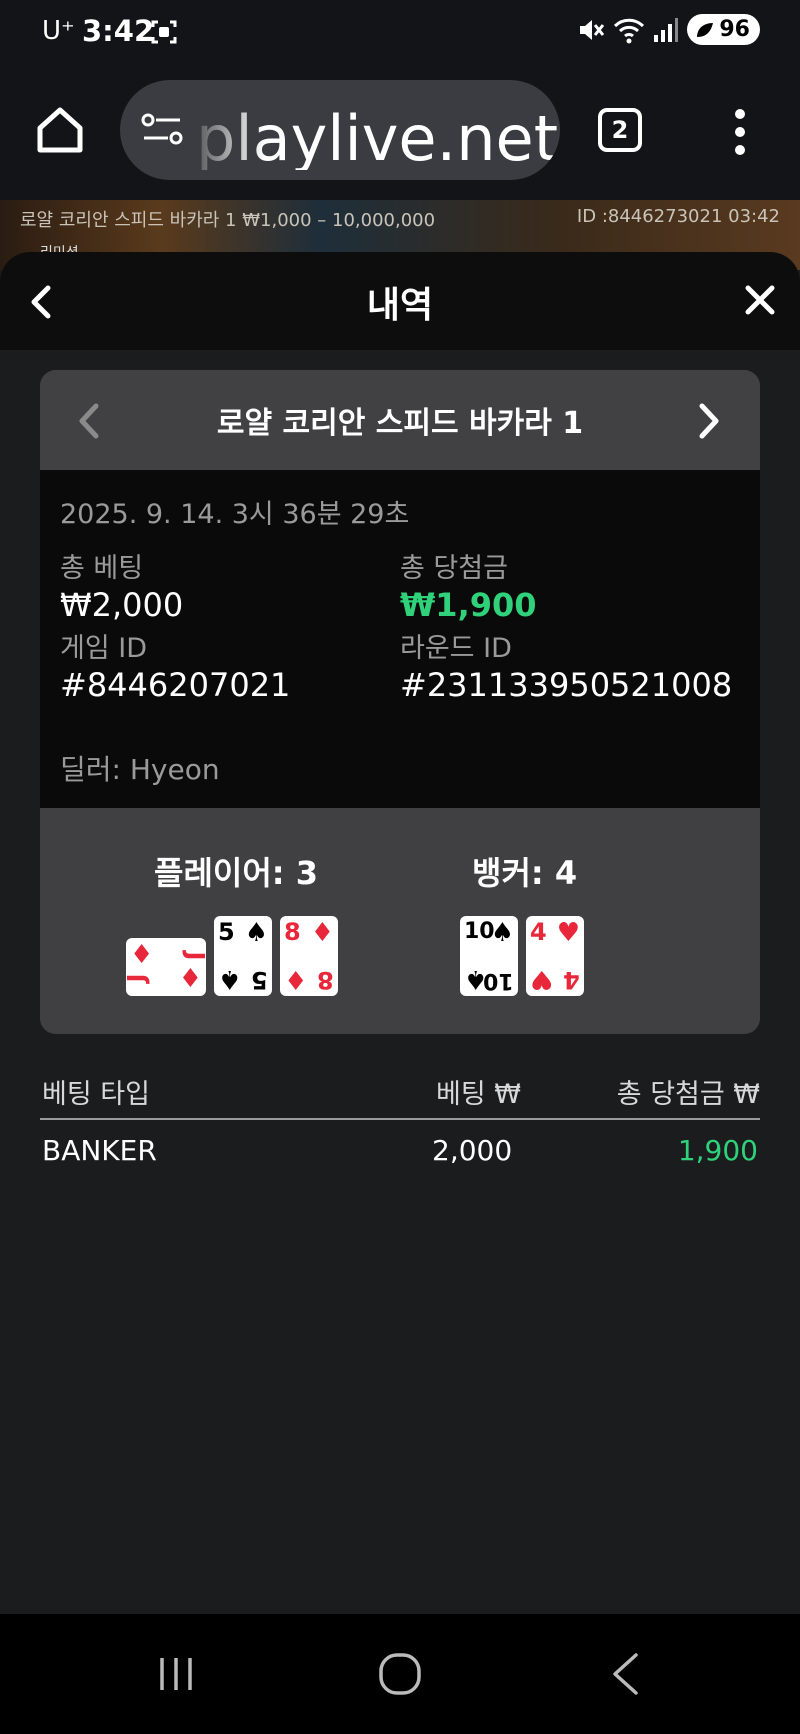 The image size is (800, 1734). What do you see at coordinates (400, 32) in the screenshot?
I see `status-bar: U⁺ 3:42 96` at bounding box center [400, 32].